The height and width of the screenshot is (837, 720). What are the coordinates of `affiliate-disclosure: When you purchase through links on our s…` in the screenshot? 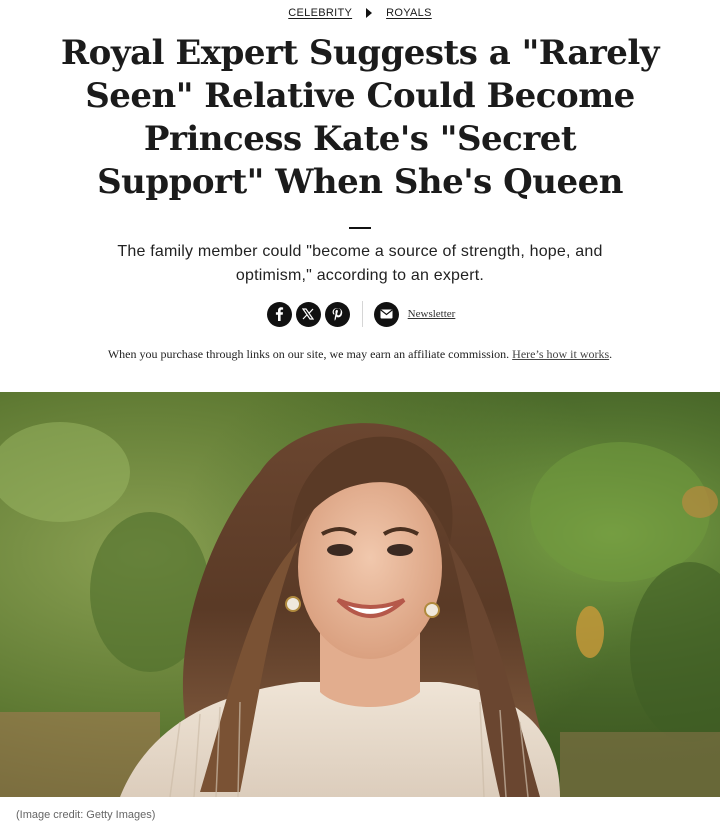 It's located at (360, 354).